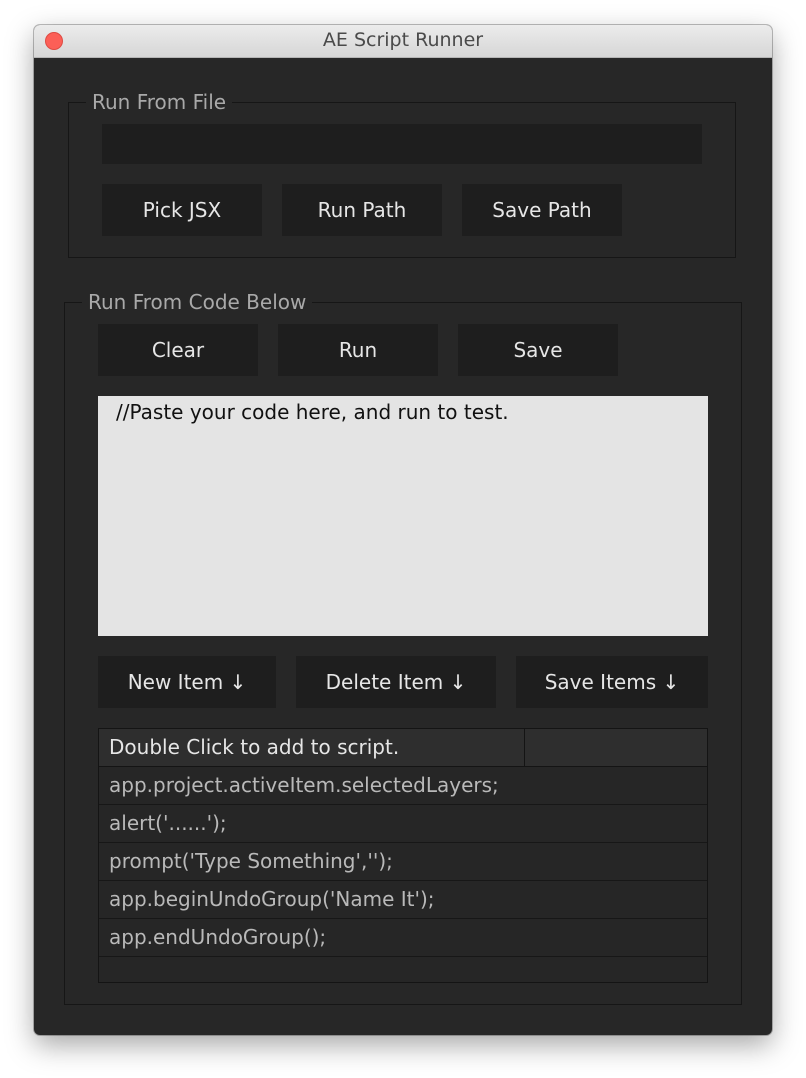 This screenshot has width=806, height=1078. I want to click on window-title: AE Script Runner, so click(403, 40).